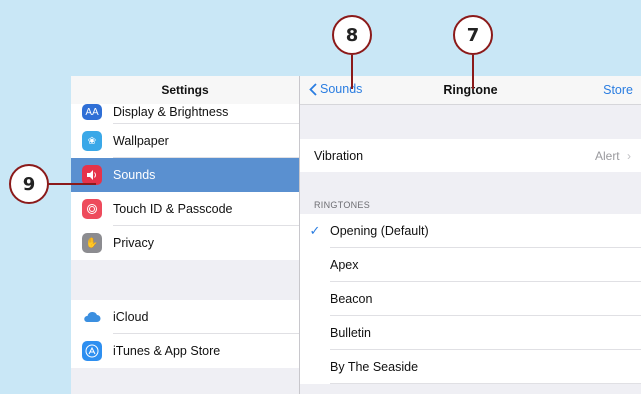 The image size is (641, 394). I want to click on ringtone-label: Opening (Default), so click(379, 231).